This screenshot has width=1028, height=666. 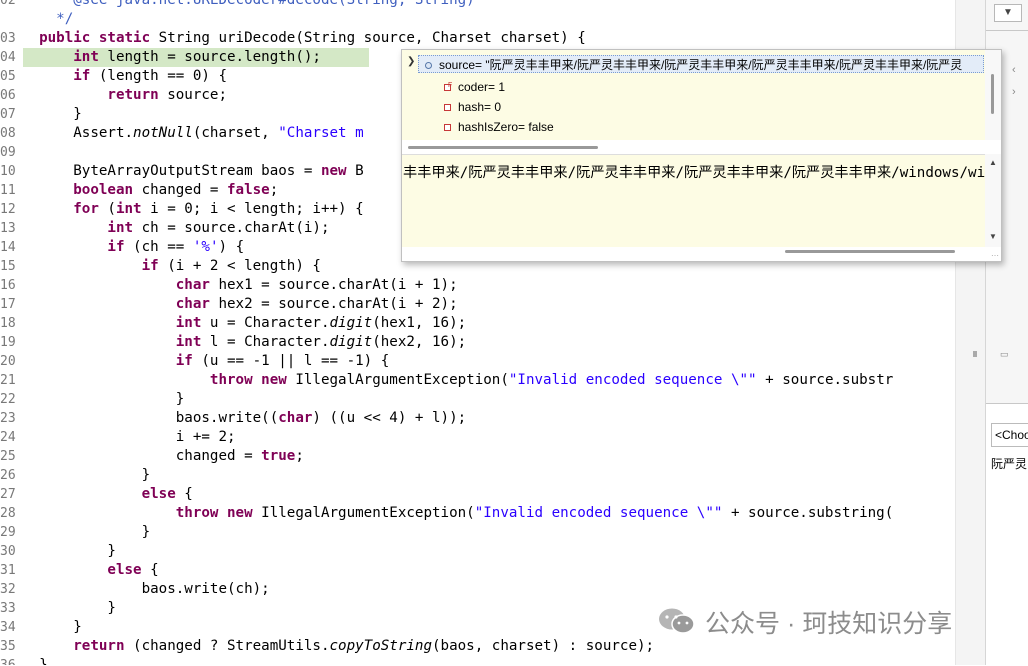 I want to click on code-line: 27 else {, so click(x=477, y=494).